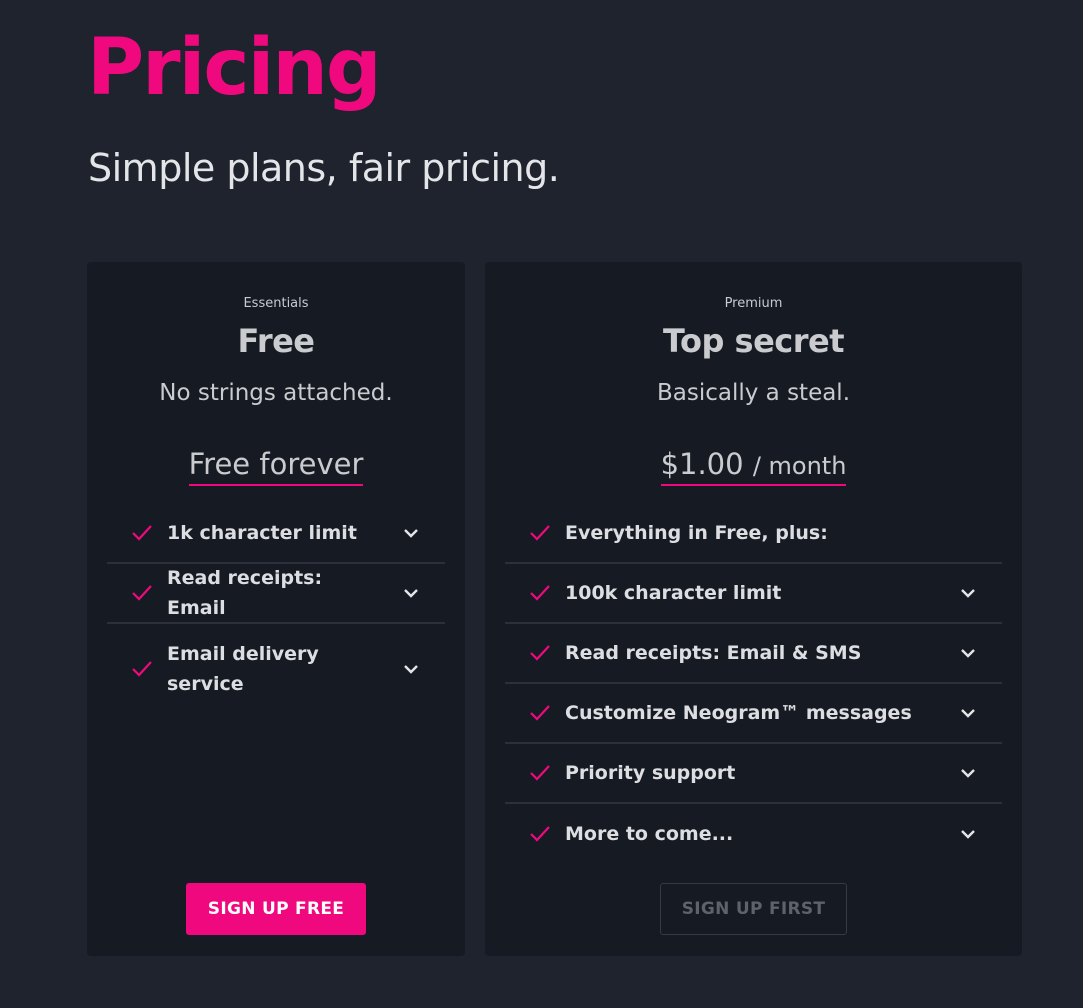 This screenshot has width=1083, height=1008. What do you see at coordinates (673, 593) in the screenshot?
I see `feature-label: 100k character limit` at bounding box center [673, 593].